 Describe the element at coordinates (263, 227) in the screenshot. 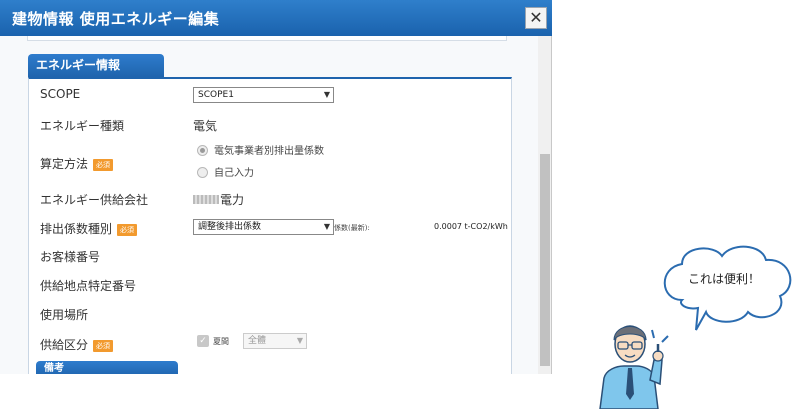

I see `emission-type-select: 調整後排出係数 ▼` at that location.